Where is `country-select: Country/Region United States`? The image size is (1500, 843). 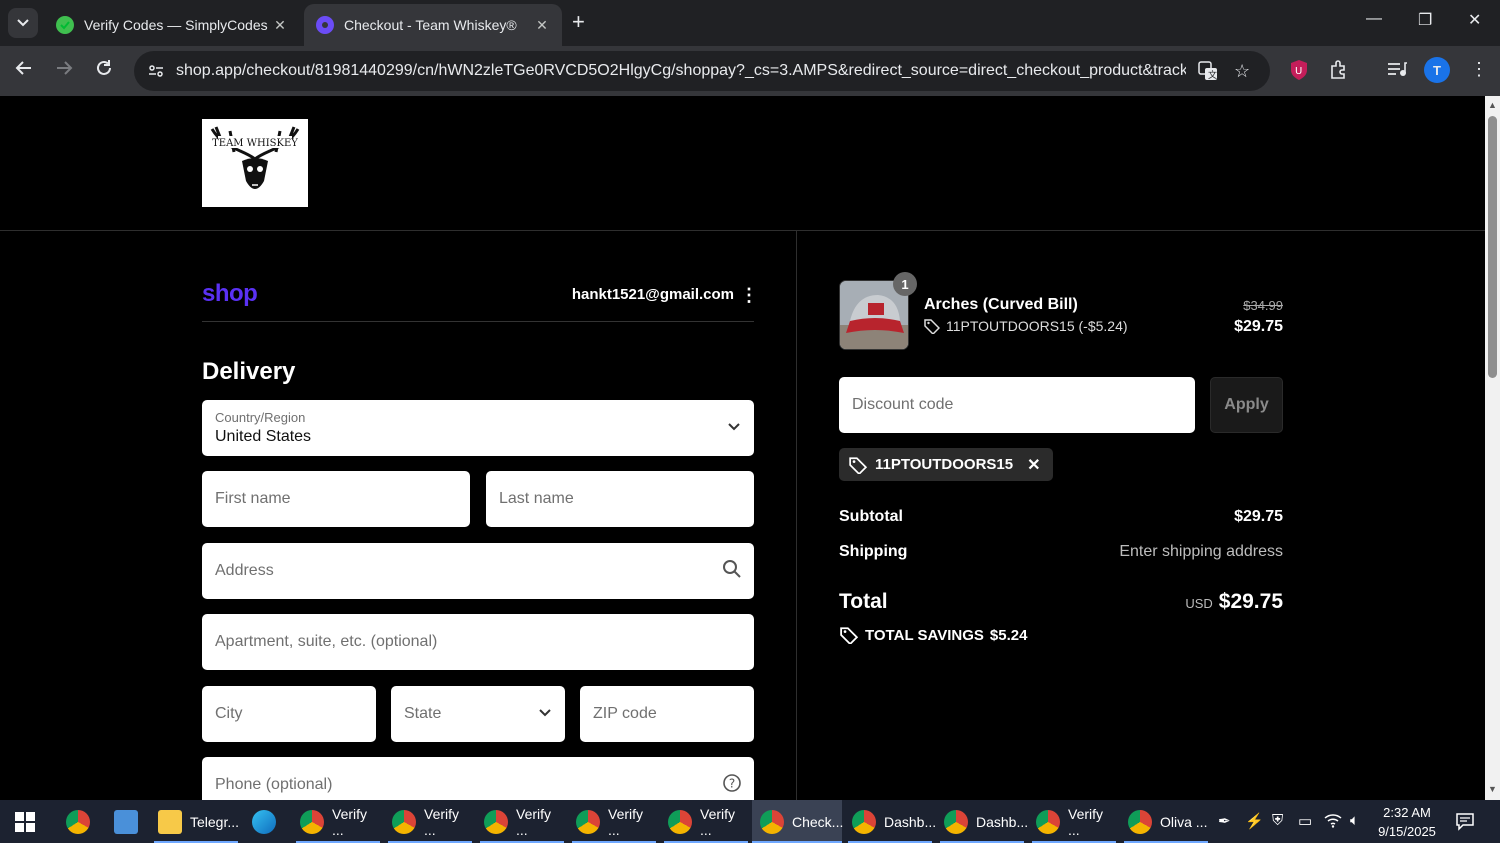
country-select: Country/Region United States is located at coordinates (478, 428).